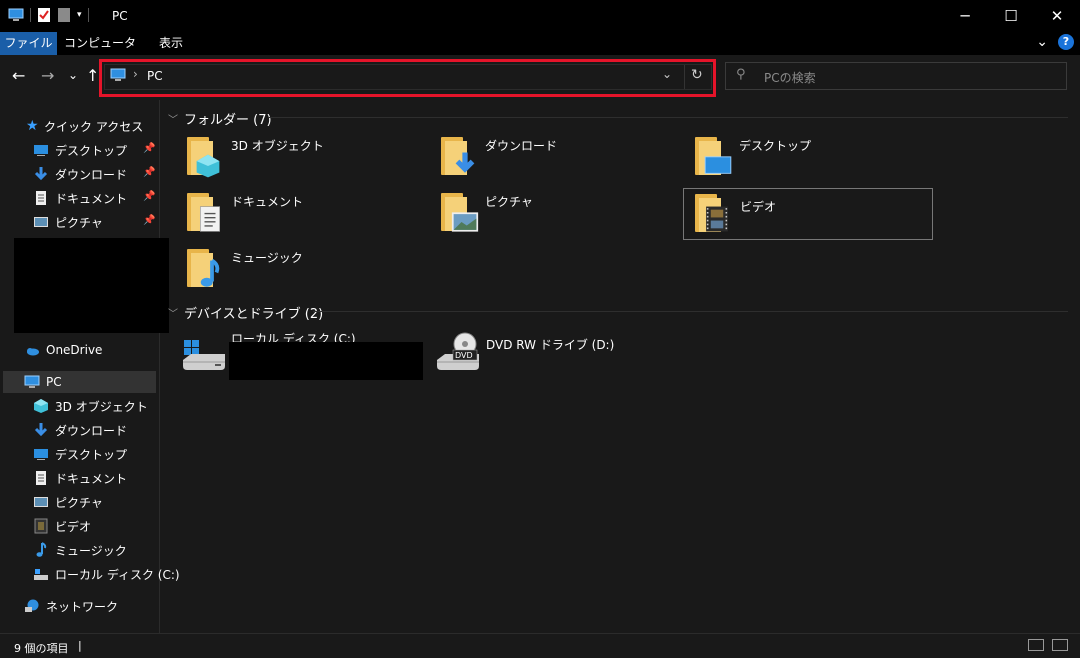  What do you see at coordinates (808, 214) in the screenshot?
I see `folder-tile-videos: ビデオ` at bounding box center [808, 214].